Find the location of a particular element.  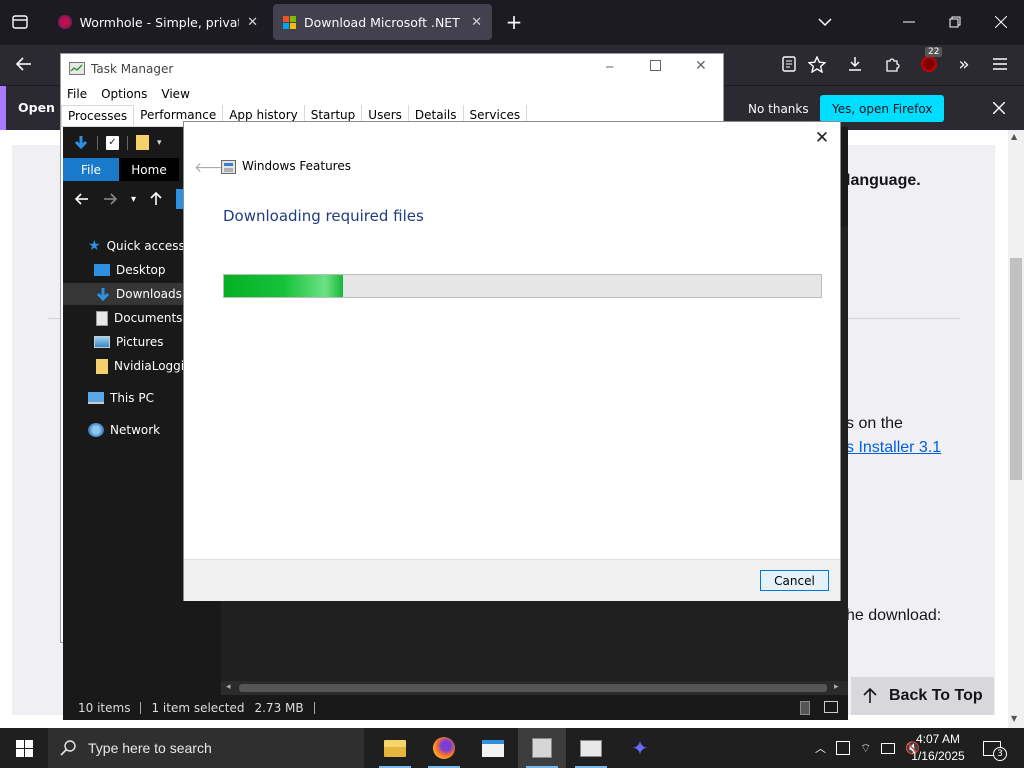

taskbar-app-window is located at coordinates (493, 748).